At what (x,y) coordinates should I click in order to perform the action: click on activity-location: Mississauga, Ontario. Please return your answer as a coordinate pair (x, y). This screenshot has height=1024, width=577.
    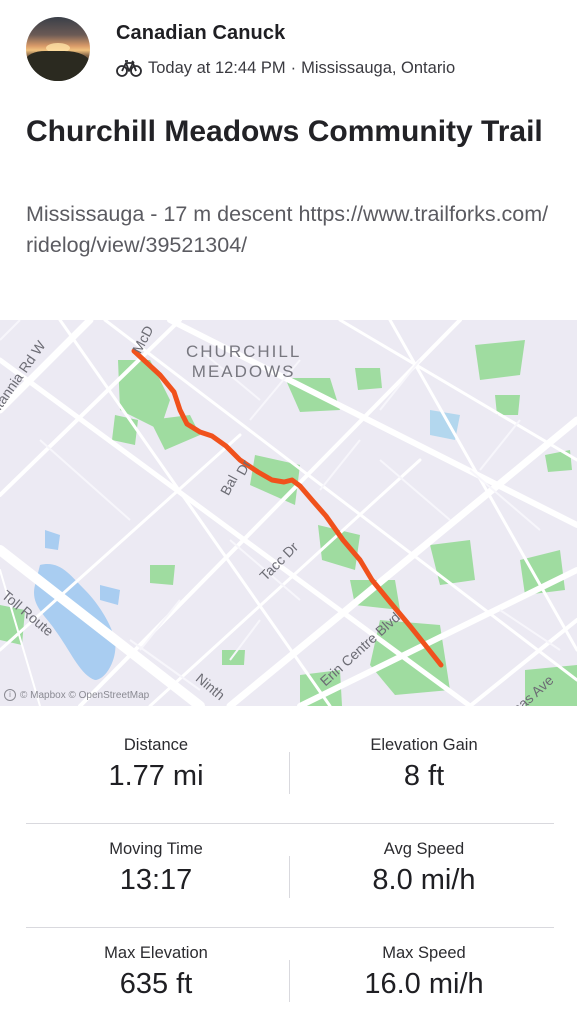
    Looking at the image, I should click on (378, 67).